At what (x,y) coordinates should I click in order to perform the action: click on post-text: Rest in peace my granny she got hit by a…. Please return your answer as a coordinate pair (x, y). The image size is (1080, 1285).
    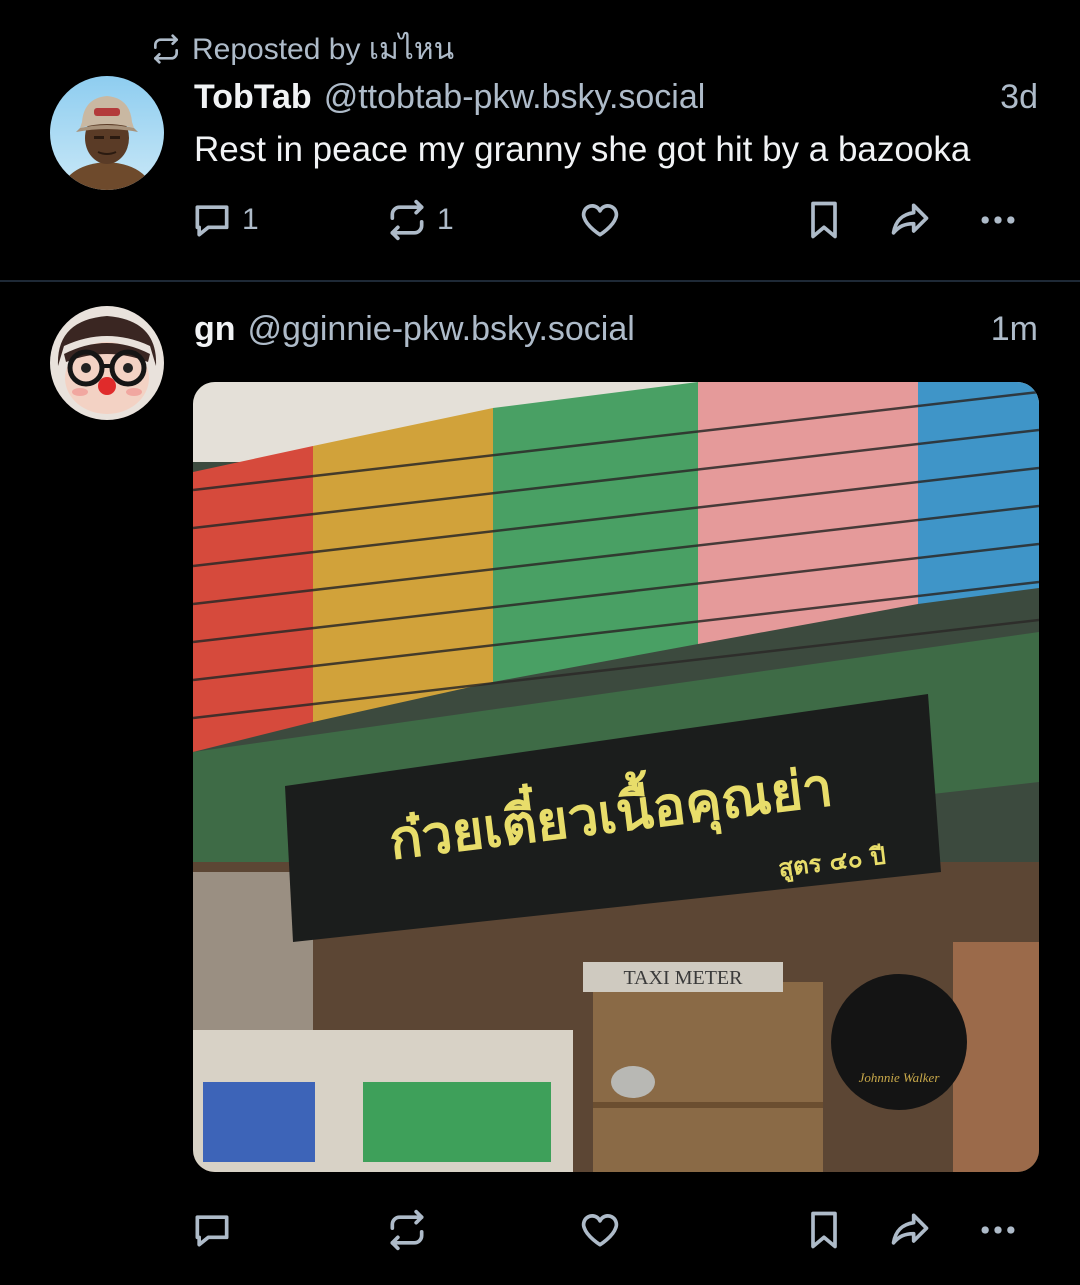
    Looking at the image, I should click on (582, 149).